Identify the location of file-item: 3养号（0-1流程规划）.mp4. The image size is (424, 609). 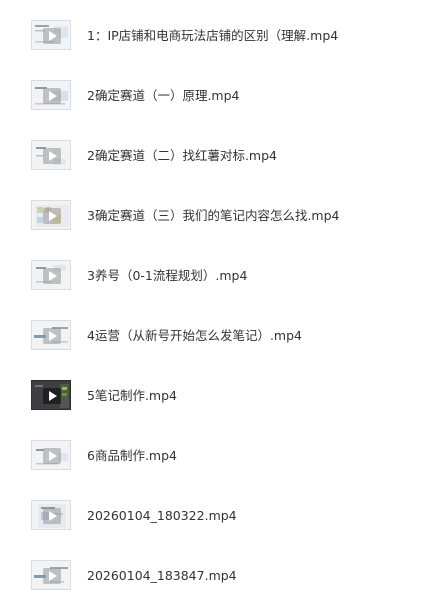
(212, 276).